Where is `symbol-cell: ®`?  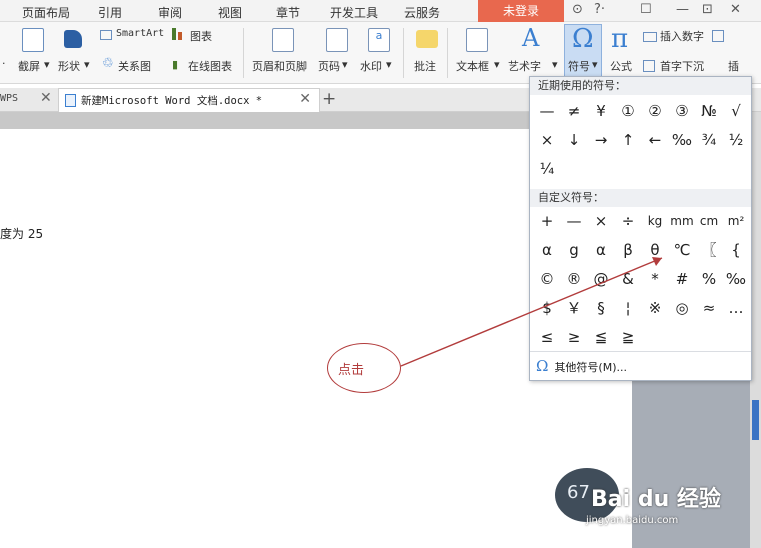 symbol-cell: ® is located at coordinates (574, 279).